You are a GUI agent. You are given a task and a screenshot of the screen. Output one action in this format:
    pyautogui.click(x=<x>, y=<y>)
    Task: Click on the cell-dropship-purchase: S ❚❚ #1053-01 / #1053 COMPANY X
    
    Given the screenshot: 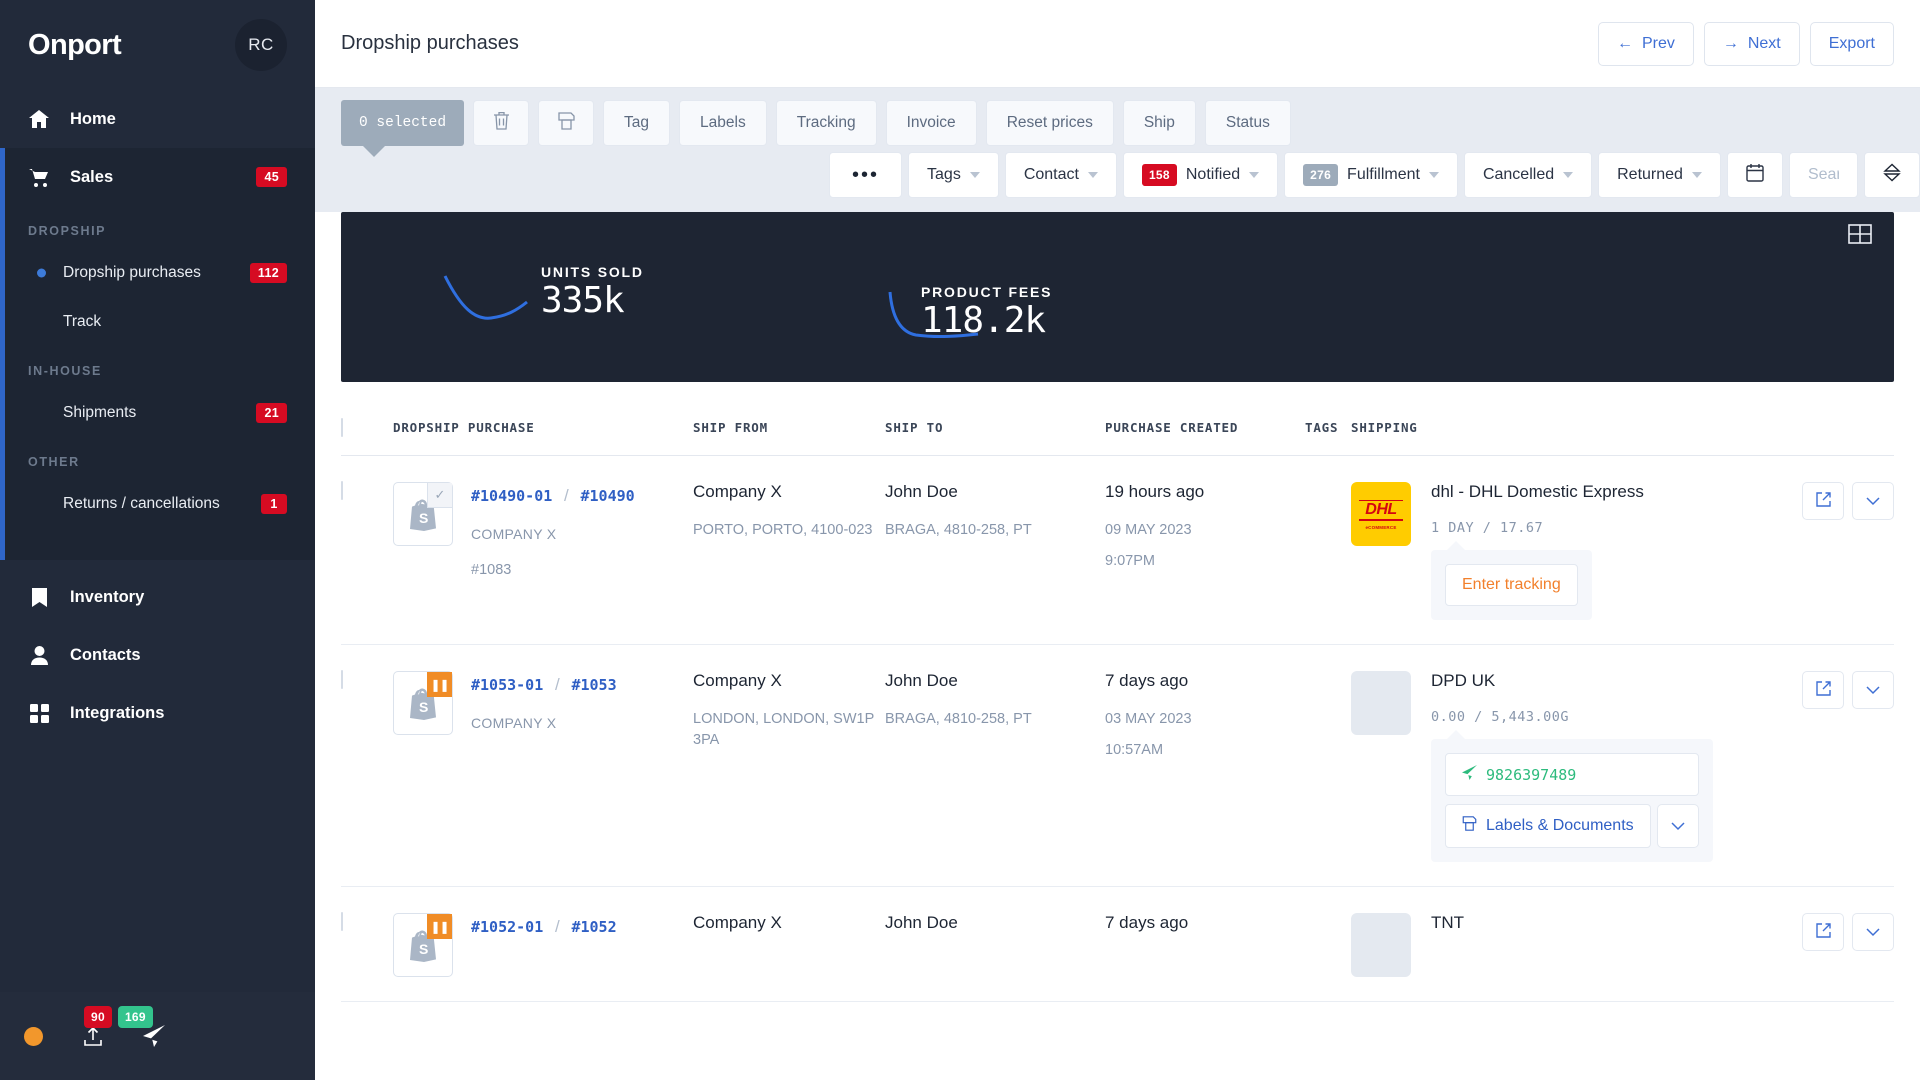 What is the action you would take?
    pyautogui.click(x=543, y=766)
    